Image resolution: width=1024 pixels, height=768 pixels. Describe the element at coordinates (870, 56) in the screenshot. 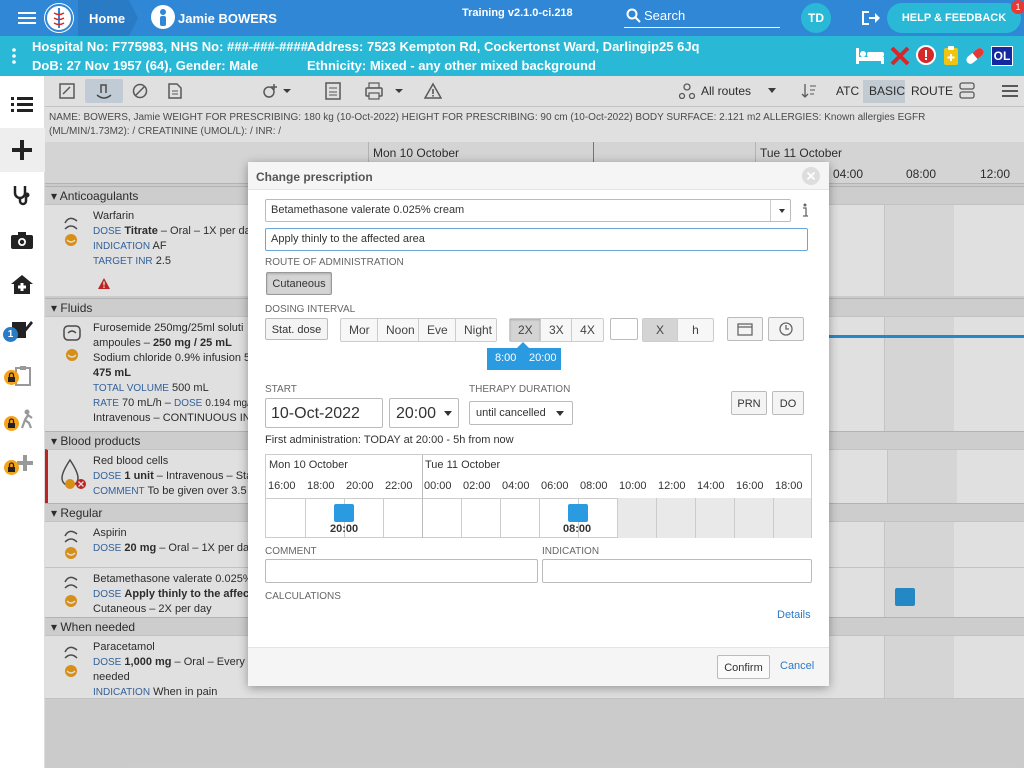

I see `bed-icon` at that location.